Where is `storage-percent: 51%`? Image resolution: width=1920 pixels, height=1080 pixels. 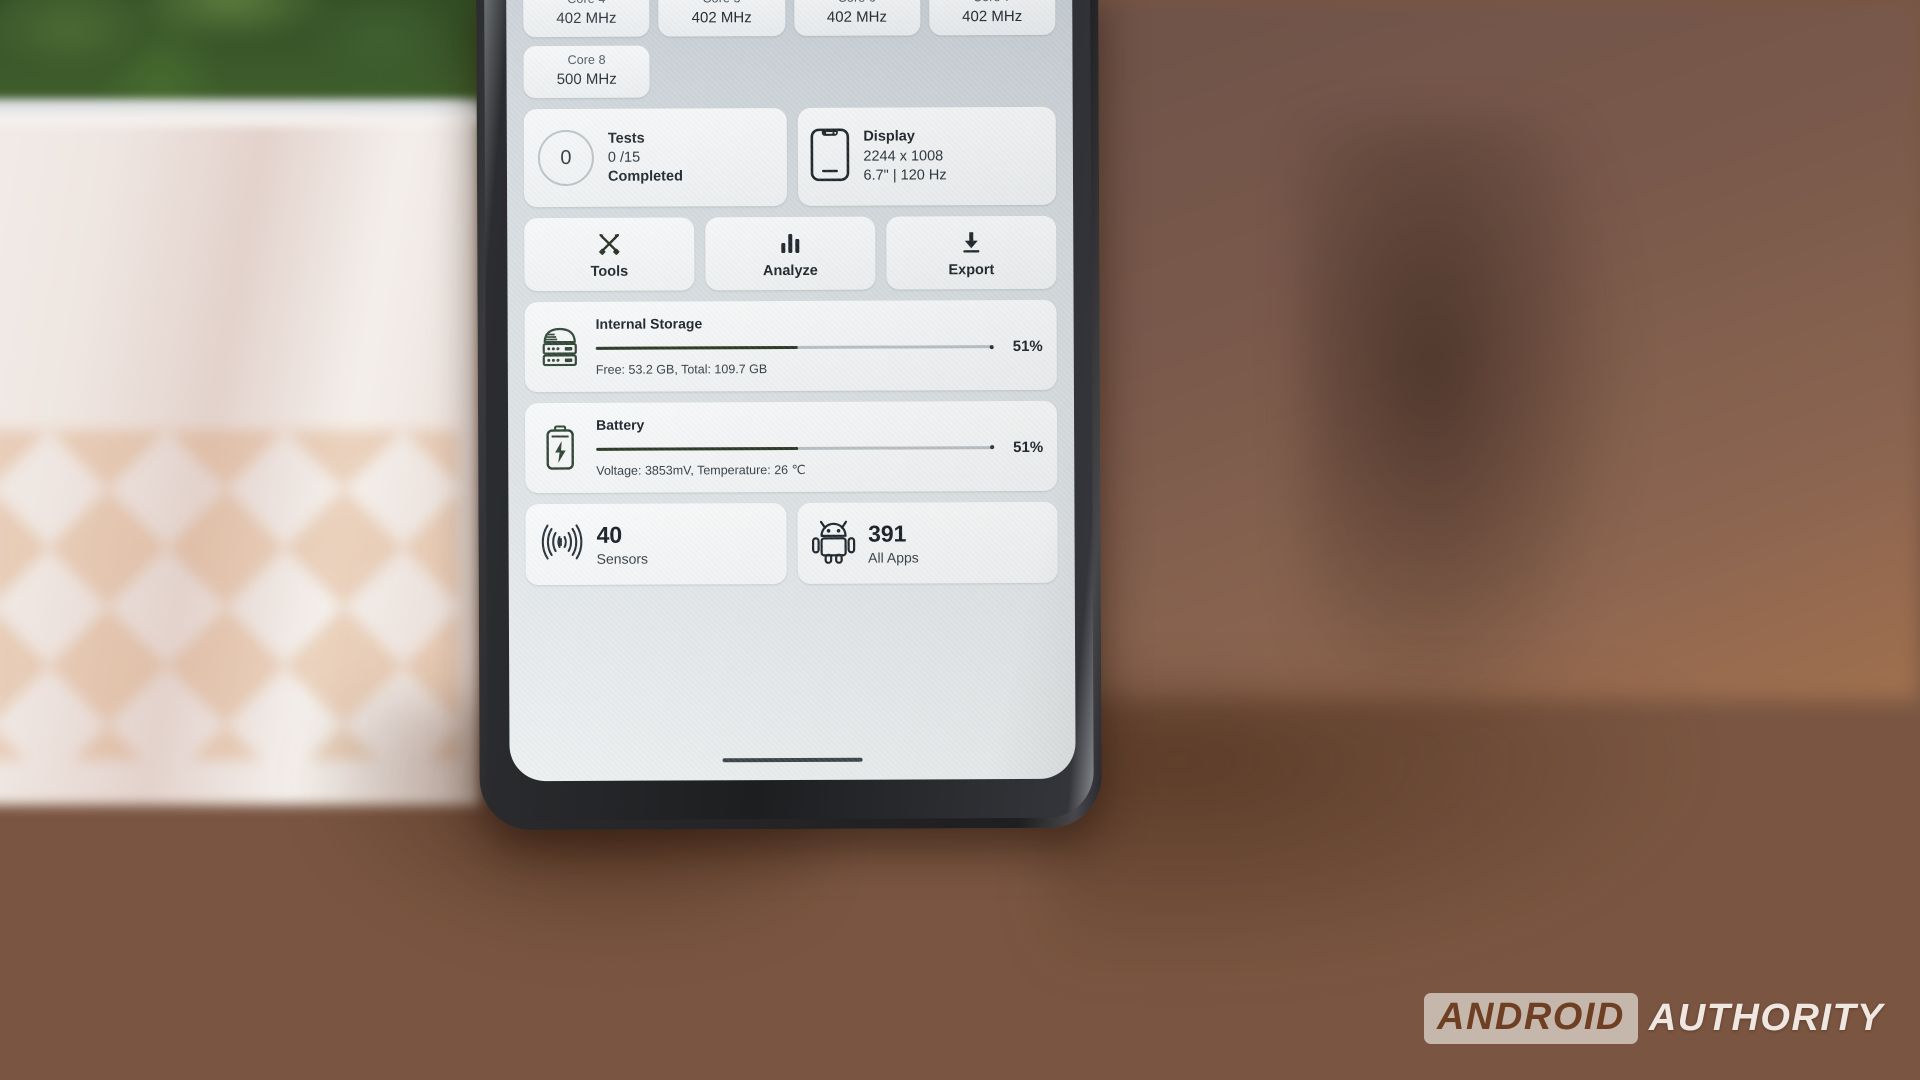
storage-percent: 51% is located at coordinates (1027, 346).